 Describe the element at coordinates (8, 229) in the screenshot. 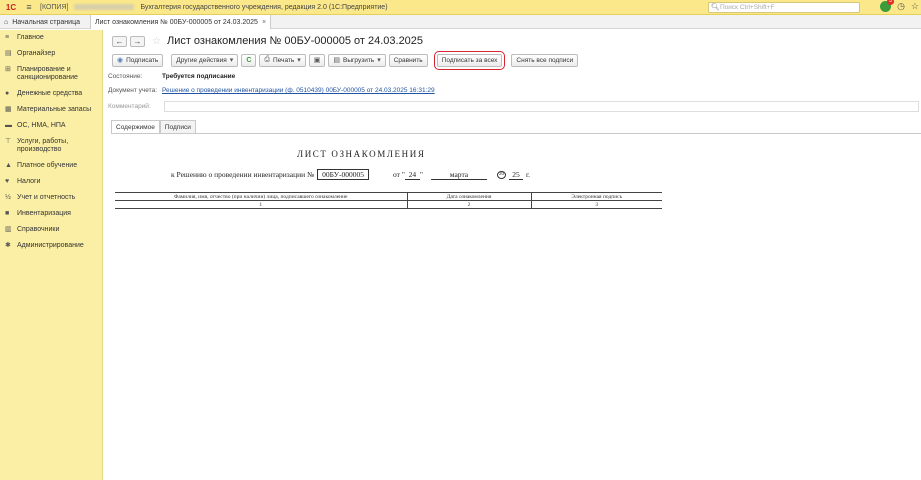

I see `catalogs-icon: ▥` at that location.